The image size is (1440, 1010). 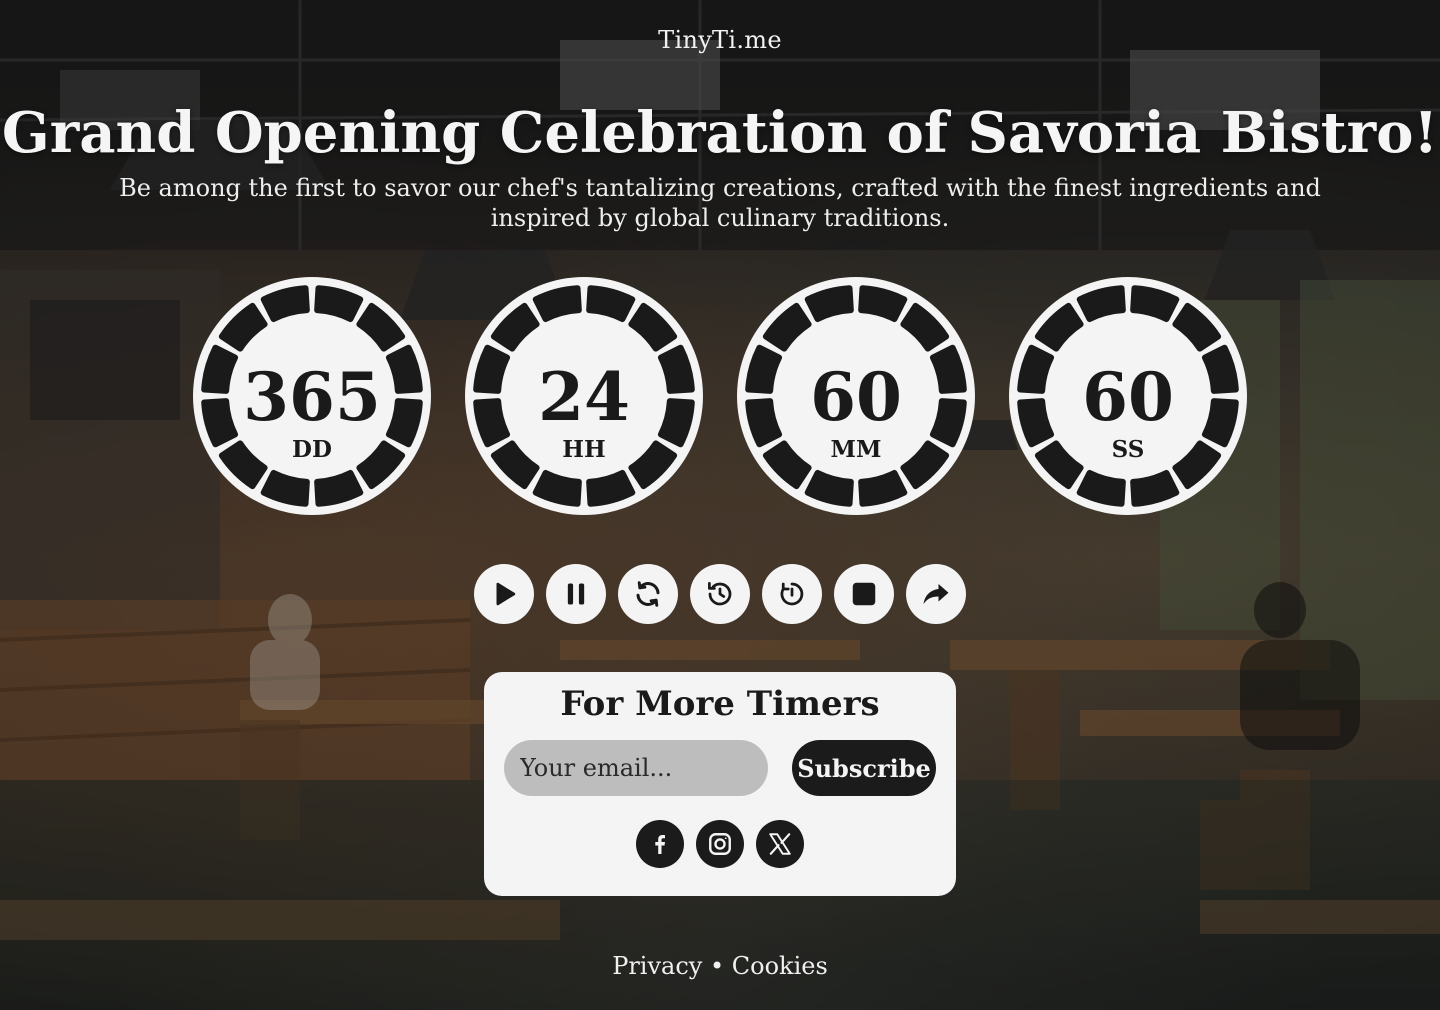 I want to click on hours-label: HH, so click(x=584, y=449).